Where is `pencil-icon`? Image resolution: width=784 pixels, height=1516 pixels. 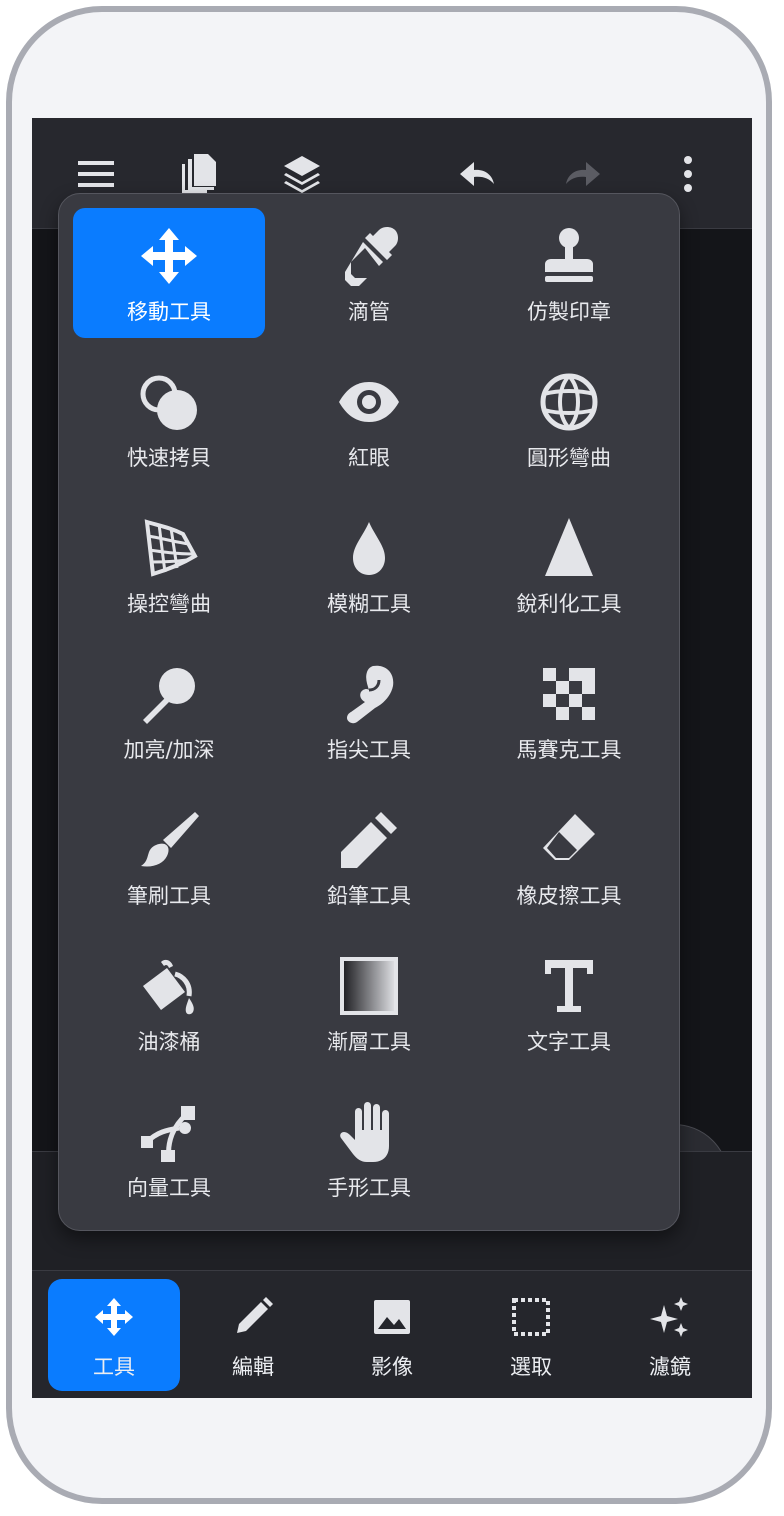
pencil-icon is located at coordinates (369, 840).